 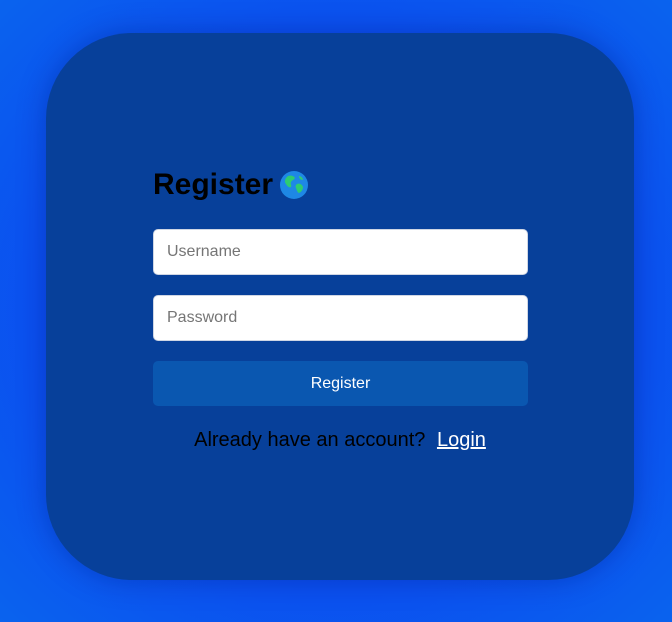 What do you see at coordinates (213, 184) in the screenshot?
I see `page-title: Register` at bounding box center [213, 184].